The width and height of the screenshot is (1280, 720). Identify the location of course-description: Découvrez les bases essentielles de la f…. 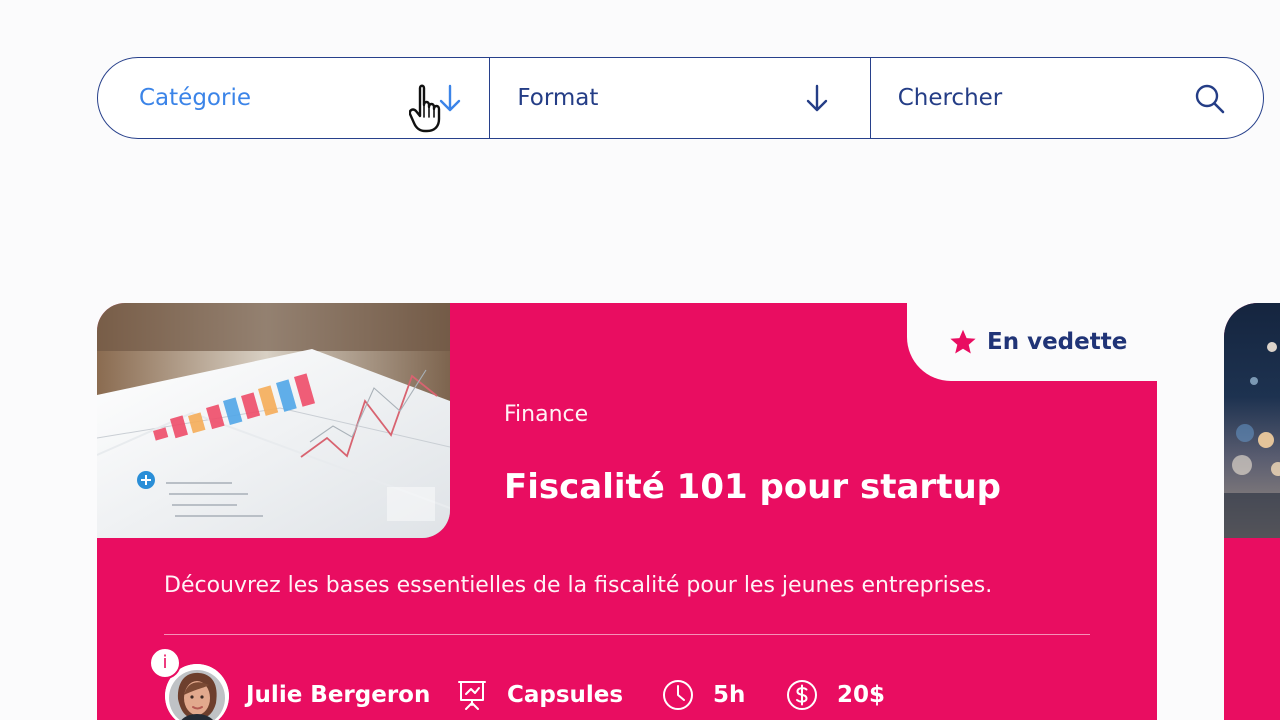
(578, 585).